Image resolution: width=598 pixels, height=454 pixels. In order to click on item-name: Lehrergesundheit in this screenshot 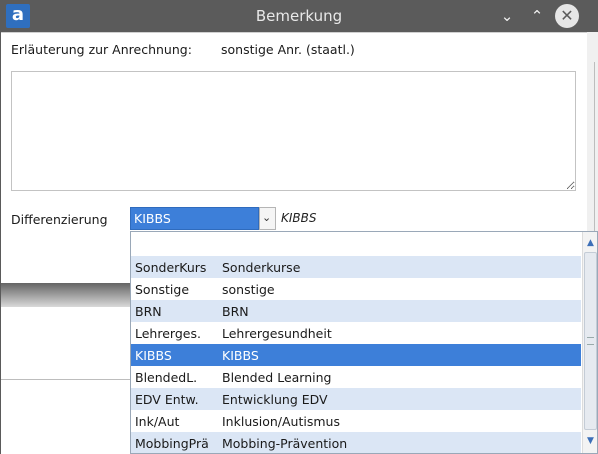, I will do `click(277, 333)`.